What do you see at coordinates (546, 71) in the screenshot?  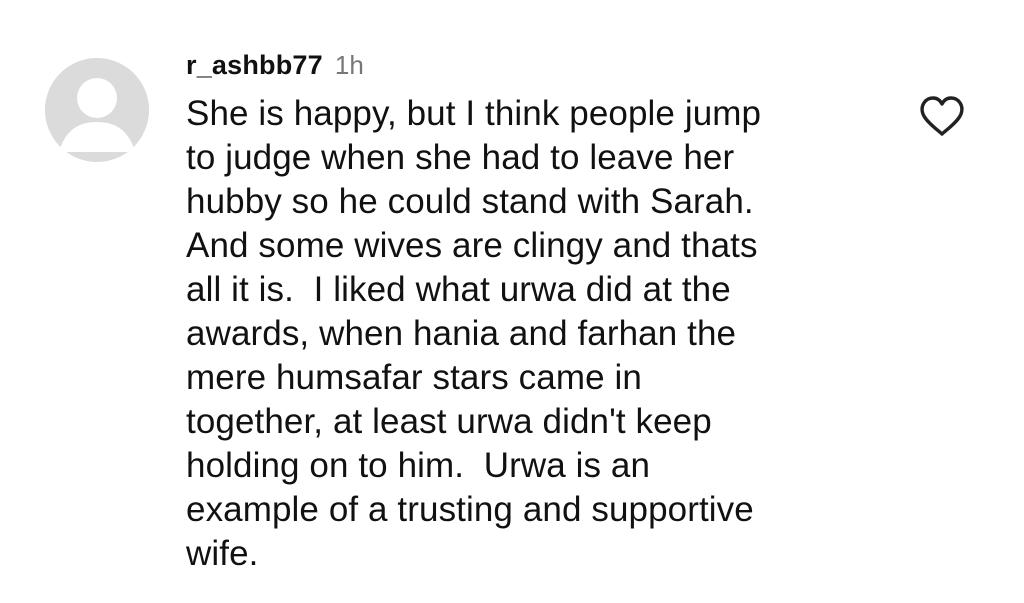 I see `comment-meta: r_ashbb77 1h` at bounding box center [546, 71].